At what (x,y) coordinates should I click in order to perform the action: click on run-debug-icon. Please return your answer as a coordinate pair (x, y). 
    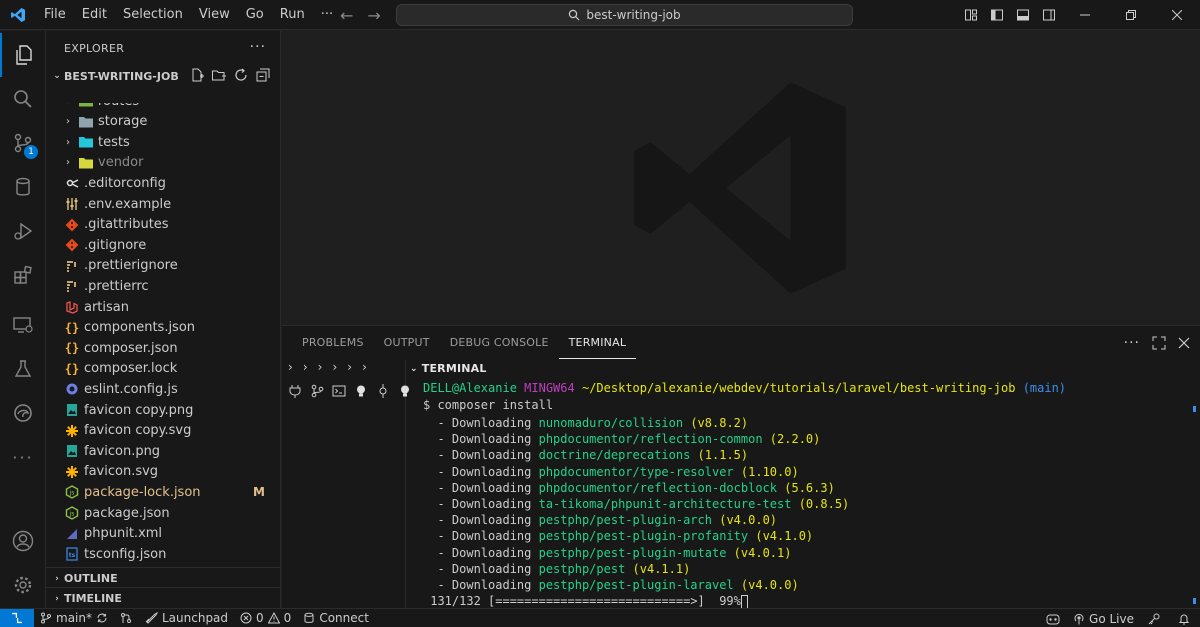
    Looking at the image, I should click on (23, 231).